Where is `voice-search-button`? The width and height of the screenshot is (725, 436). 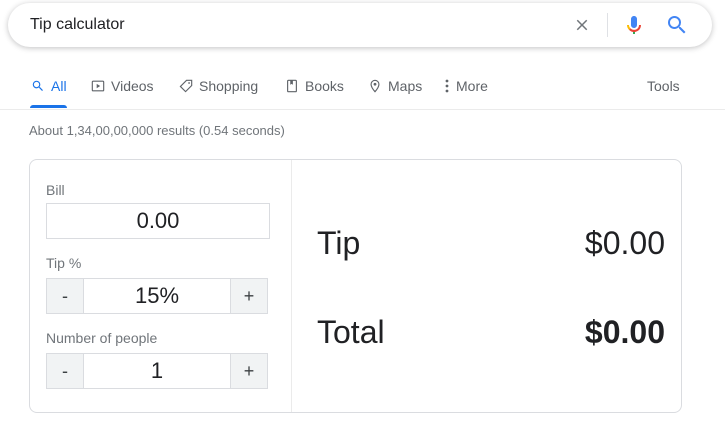
voice-search-button is located at coordinates (634, 25).